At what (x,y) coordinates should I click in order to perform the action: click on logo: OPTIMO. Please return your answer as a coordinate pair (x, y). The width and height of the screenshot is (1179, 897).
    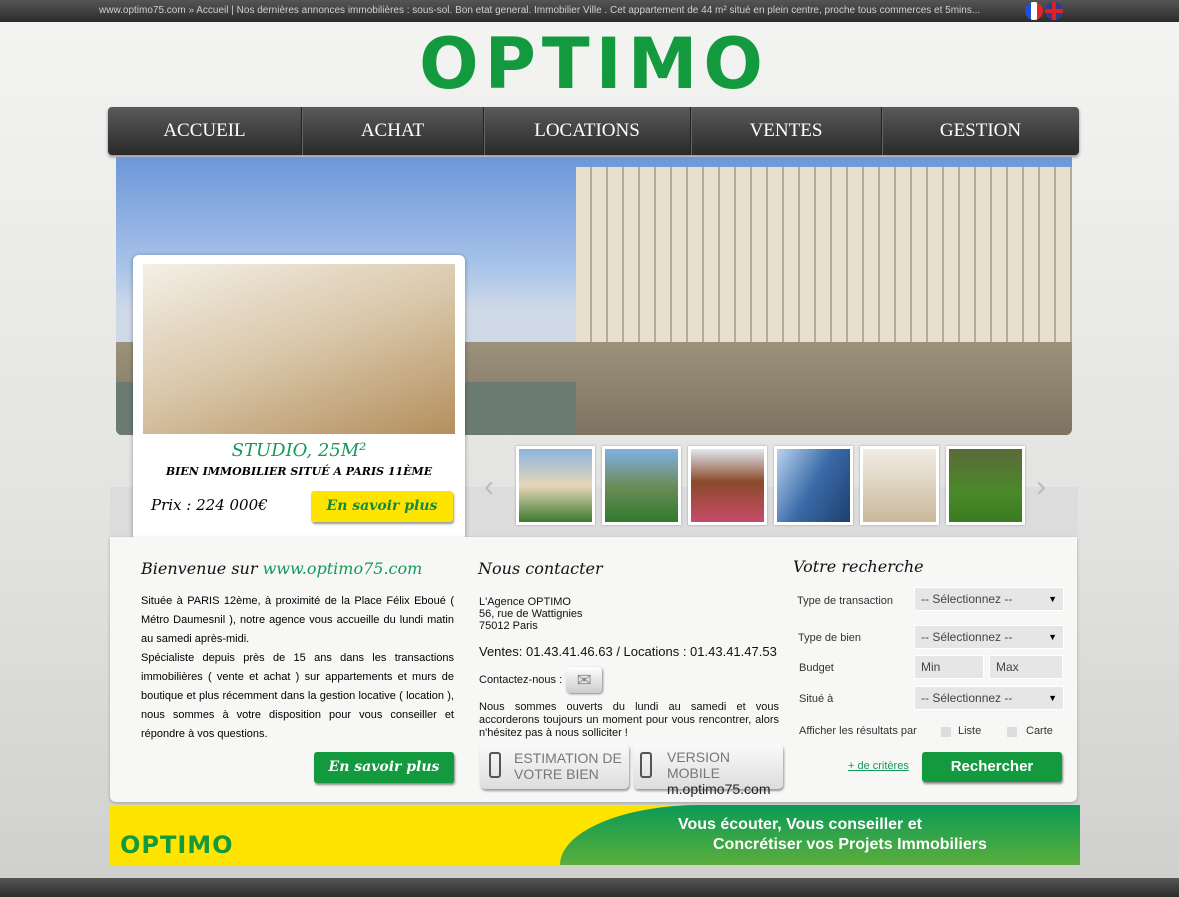
    Looking at the image, I should click on (594, 64).